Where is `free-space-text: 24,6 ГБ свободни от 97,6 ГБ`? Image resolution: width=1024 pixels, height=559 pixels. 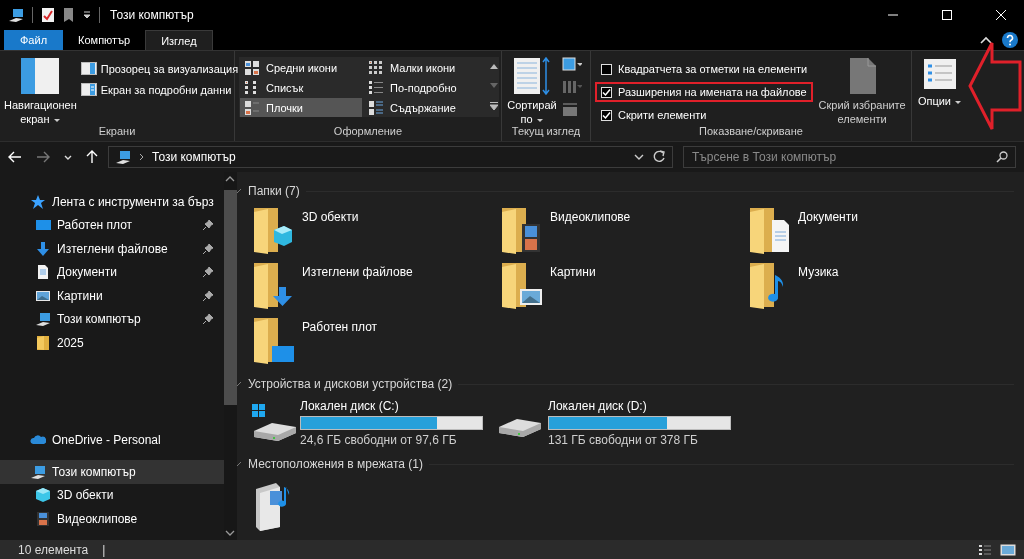
free-space-text: 24,6 ГБ свободни от 97,6 ГБ is located at coordinates (379, 440).